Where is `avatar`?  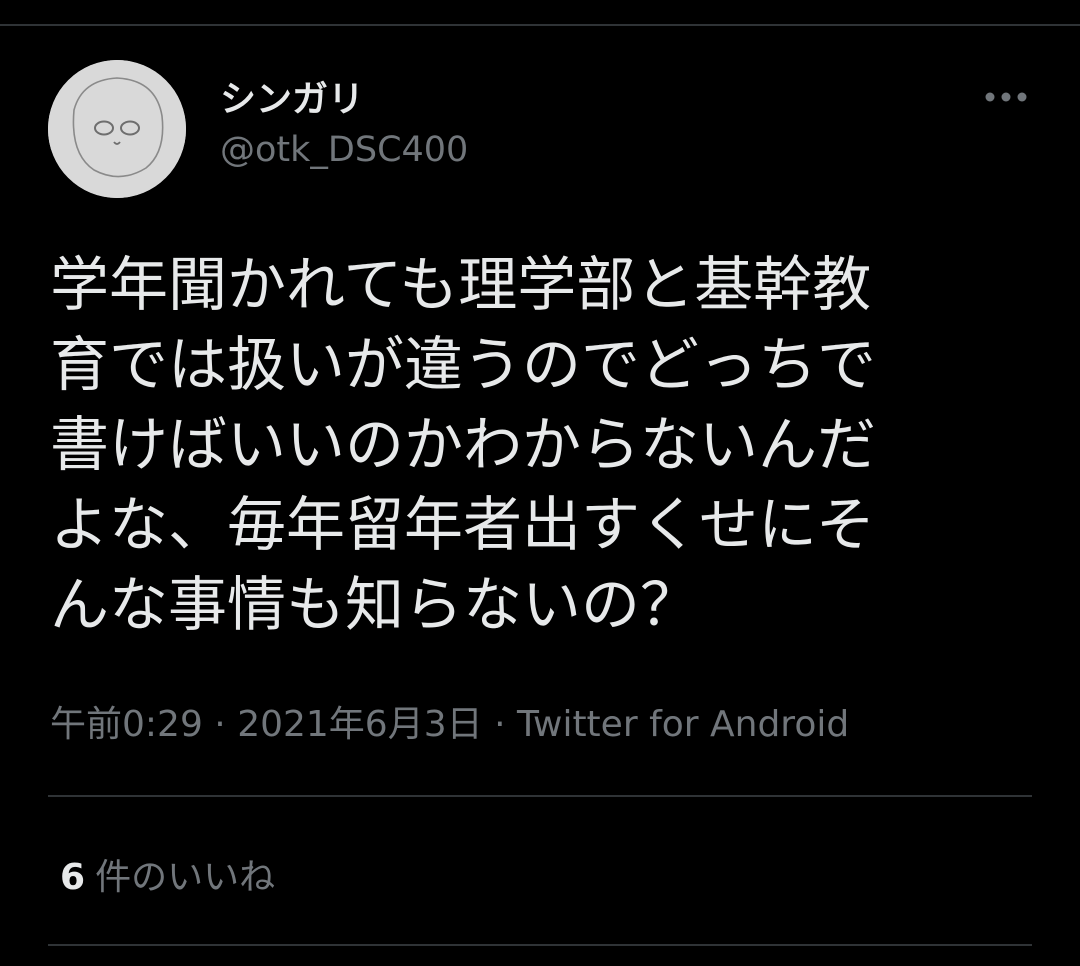
avatar is located at coordinates (117, 129).